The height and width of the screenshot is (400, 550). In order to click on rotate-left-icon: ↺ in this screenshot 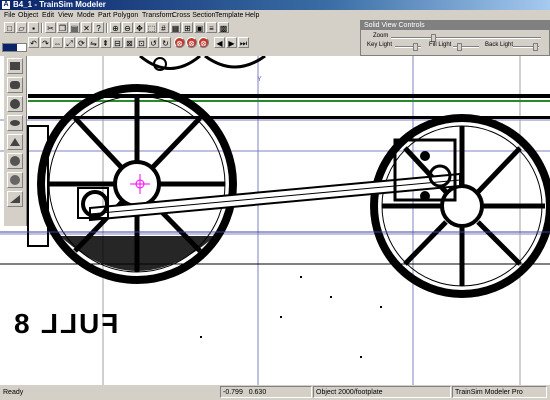, I will do `click(153, 42)`.